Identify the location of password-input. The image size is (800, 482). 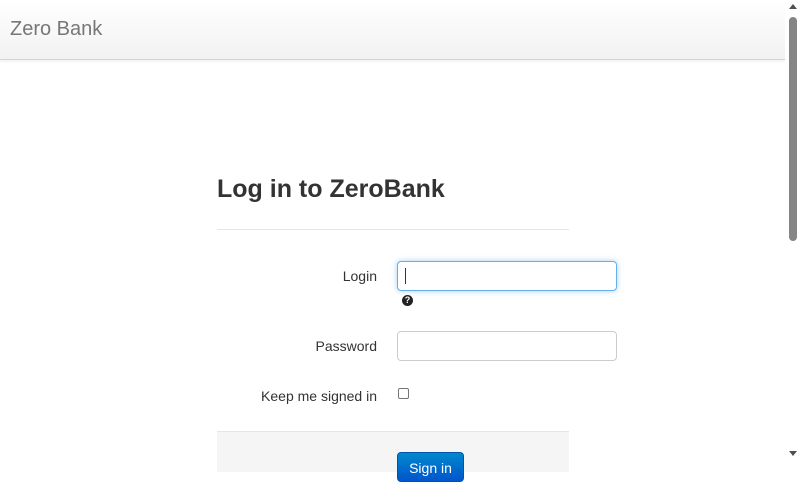
(507, 346).